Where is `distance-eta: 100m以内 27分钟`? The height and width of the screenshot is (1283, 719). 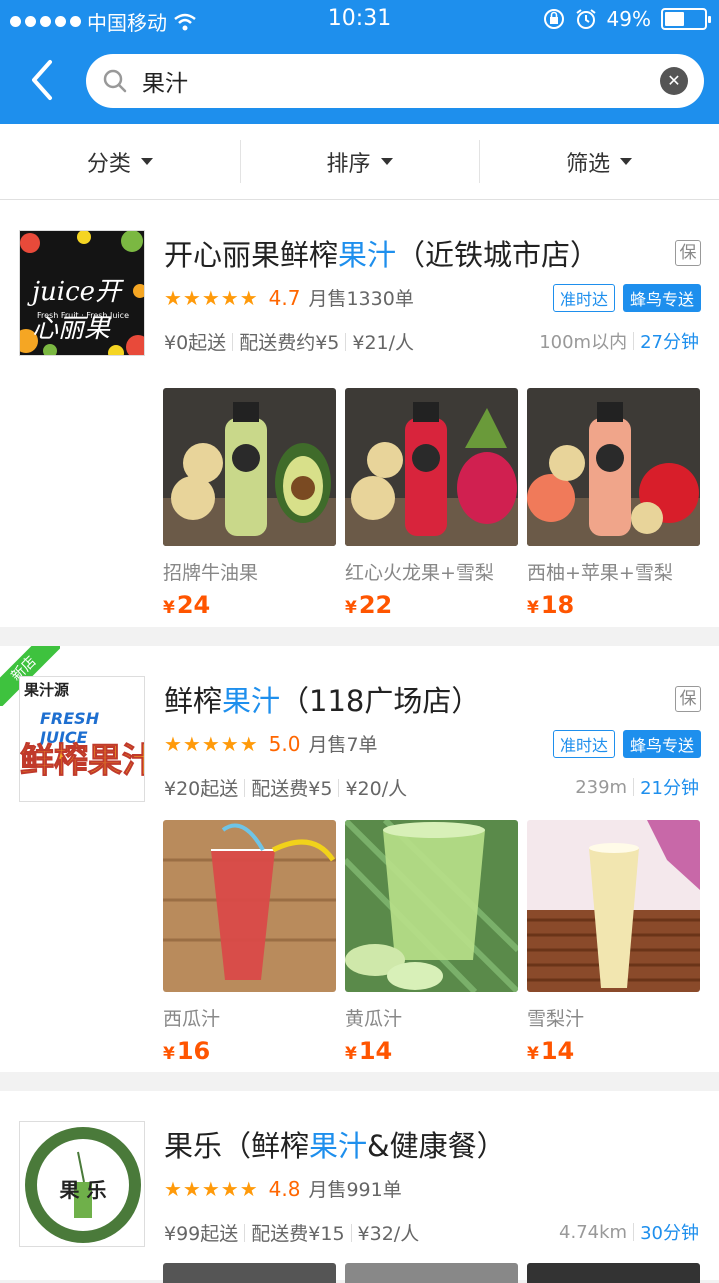
distance-eta: 100m以内 27分钟 is located at coordinates (619, 341).